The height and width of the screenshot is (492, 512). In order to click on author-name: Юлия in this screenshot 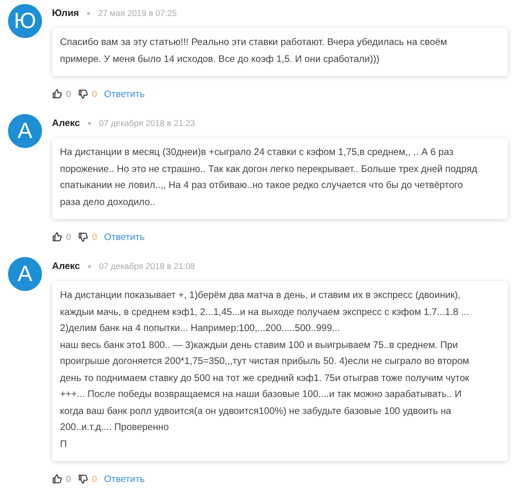, I will do `click(65, 13)`.